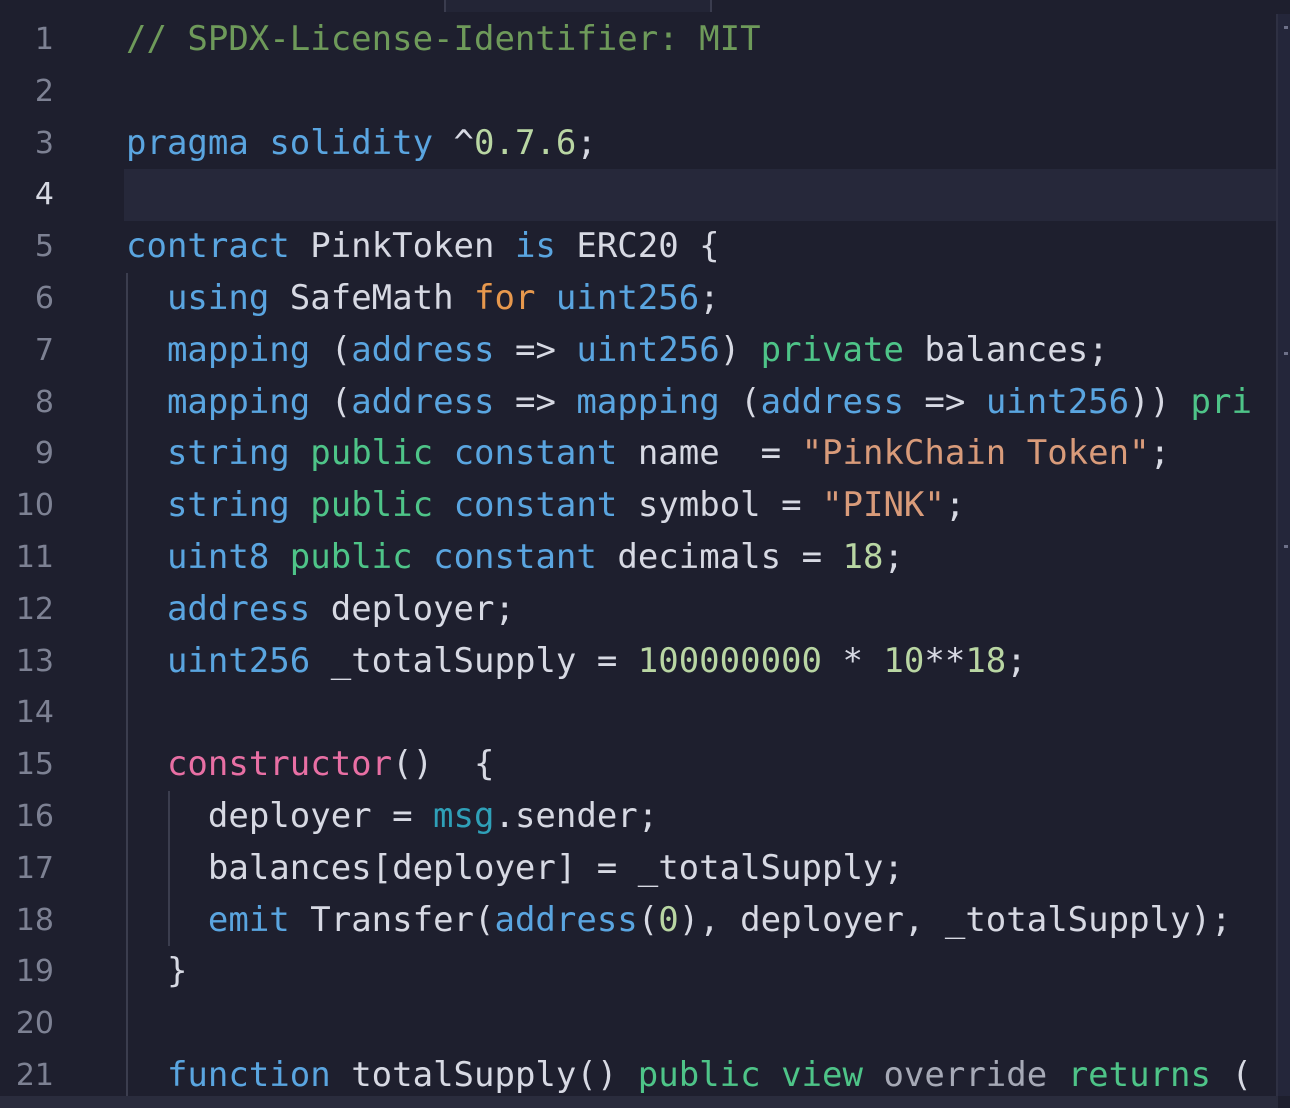 Image resolution: width=1290 pixels, height=1108 pixels. I want to click on code-line: balances[deployer] = _totalSupply;, so click(702, 869).